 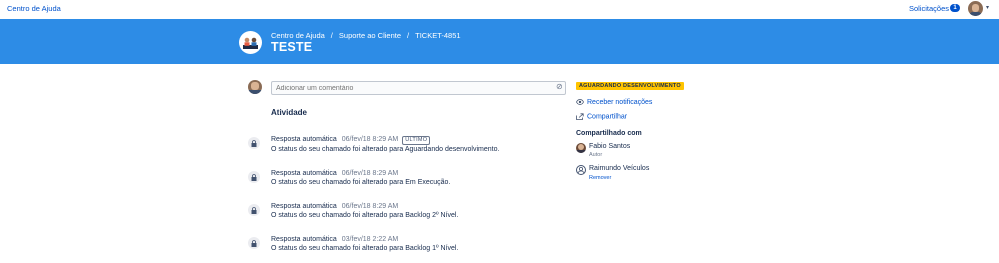 What do you see at coordinates (987, 7) in the screenshot?
I see `chevron-down-icon: ▾` at bounding box center [987, 7].